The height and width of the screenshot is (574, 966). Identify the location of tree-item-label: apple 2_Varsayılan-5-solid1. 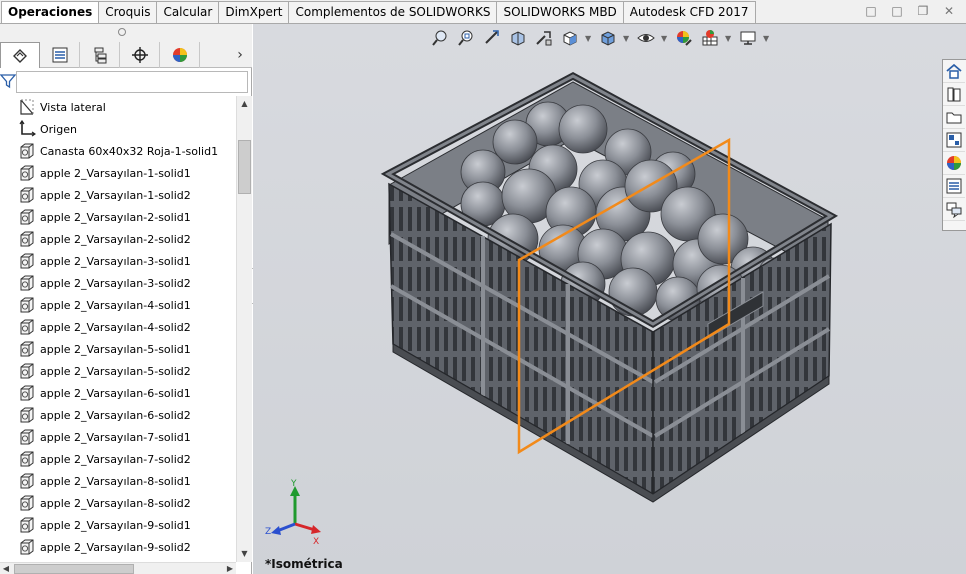
(115, 349).